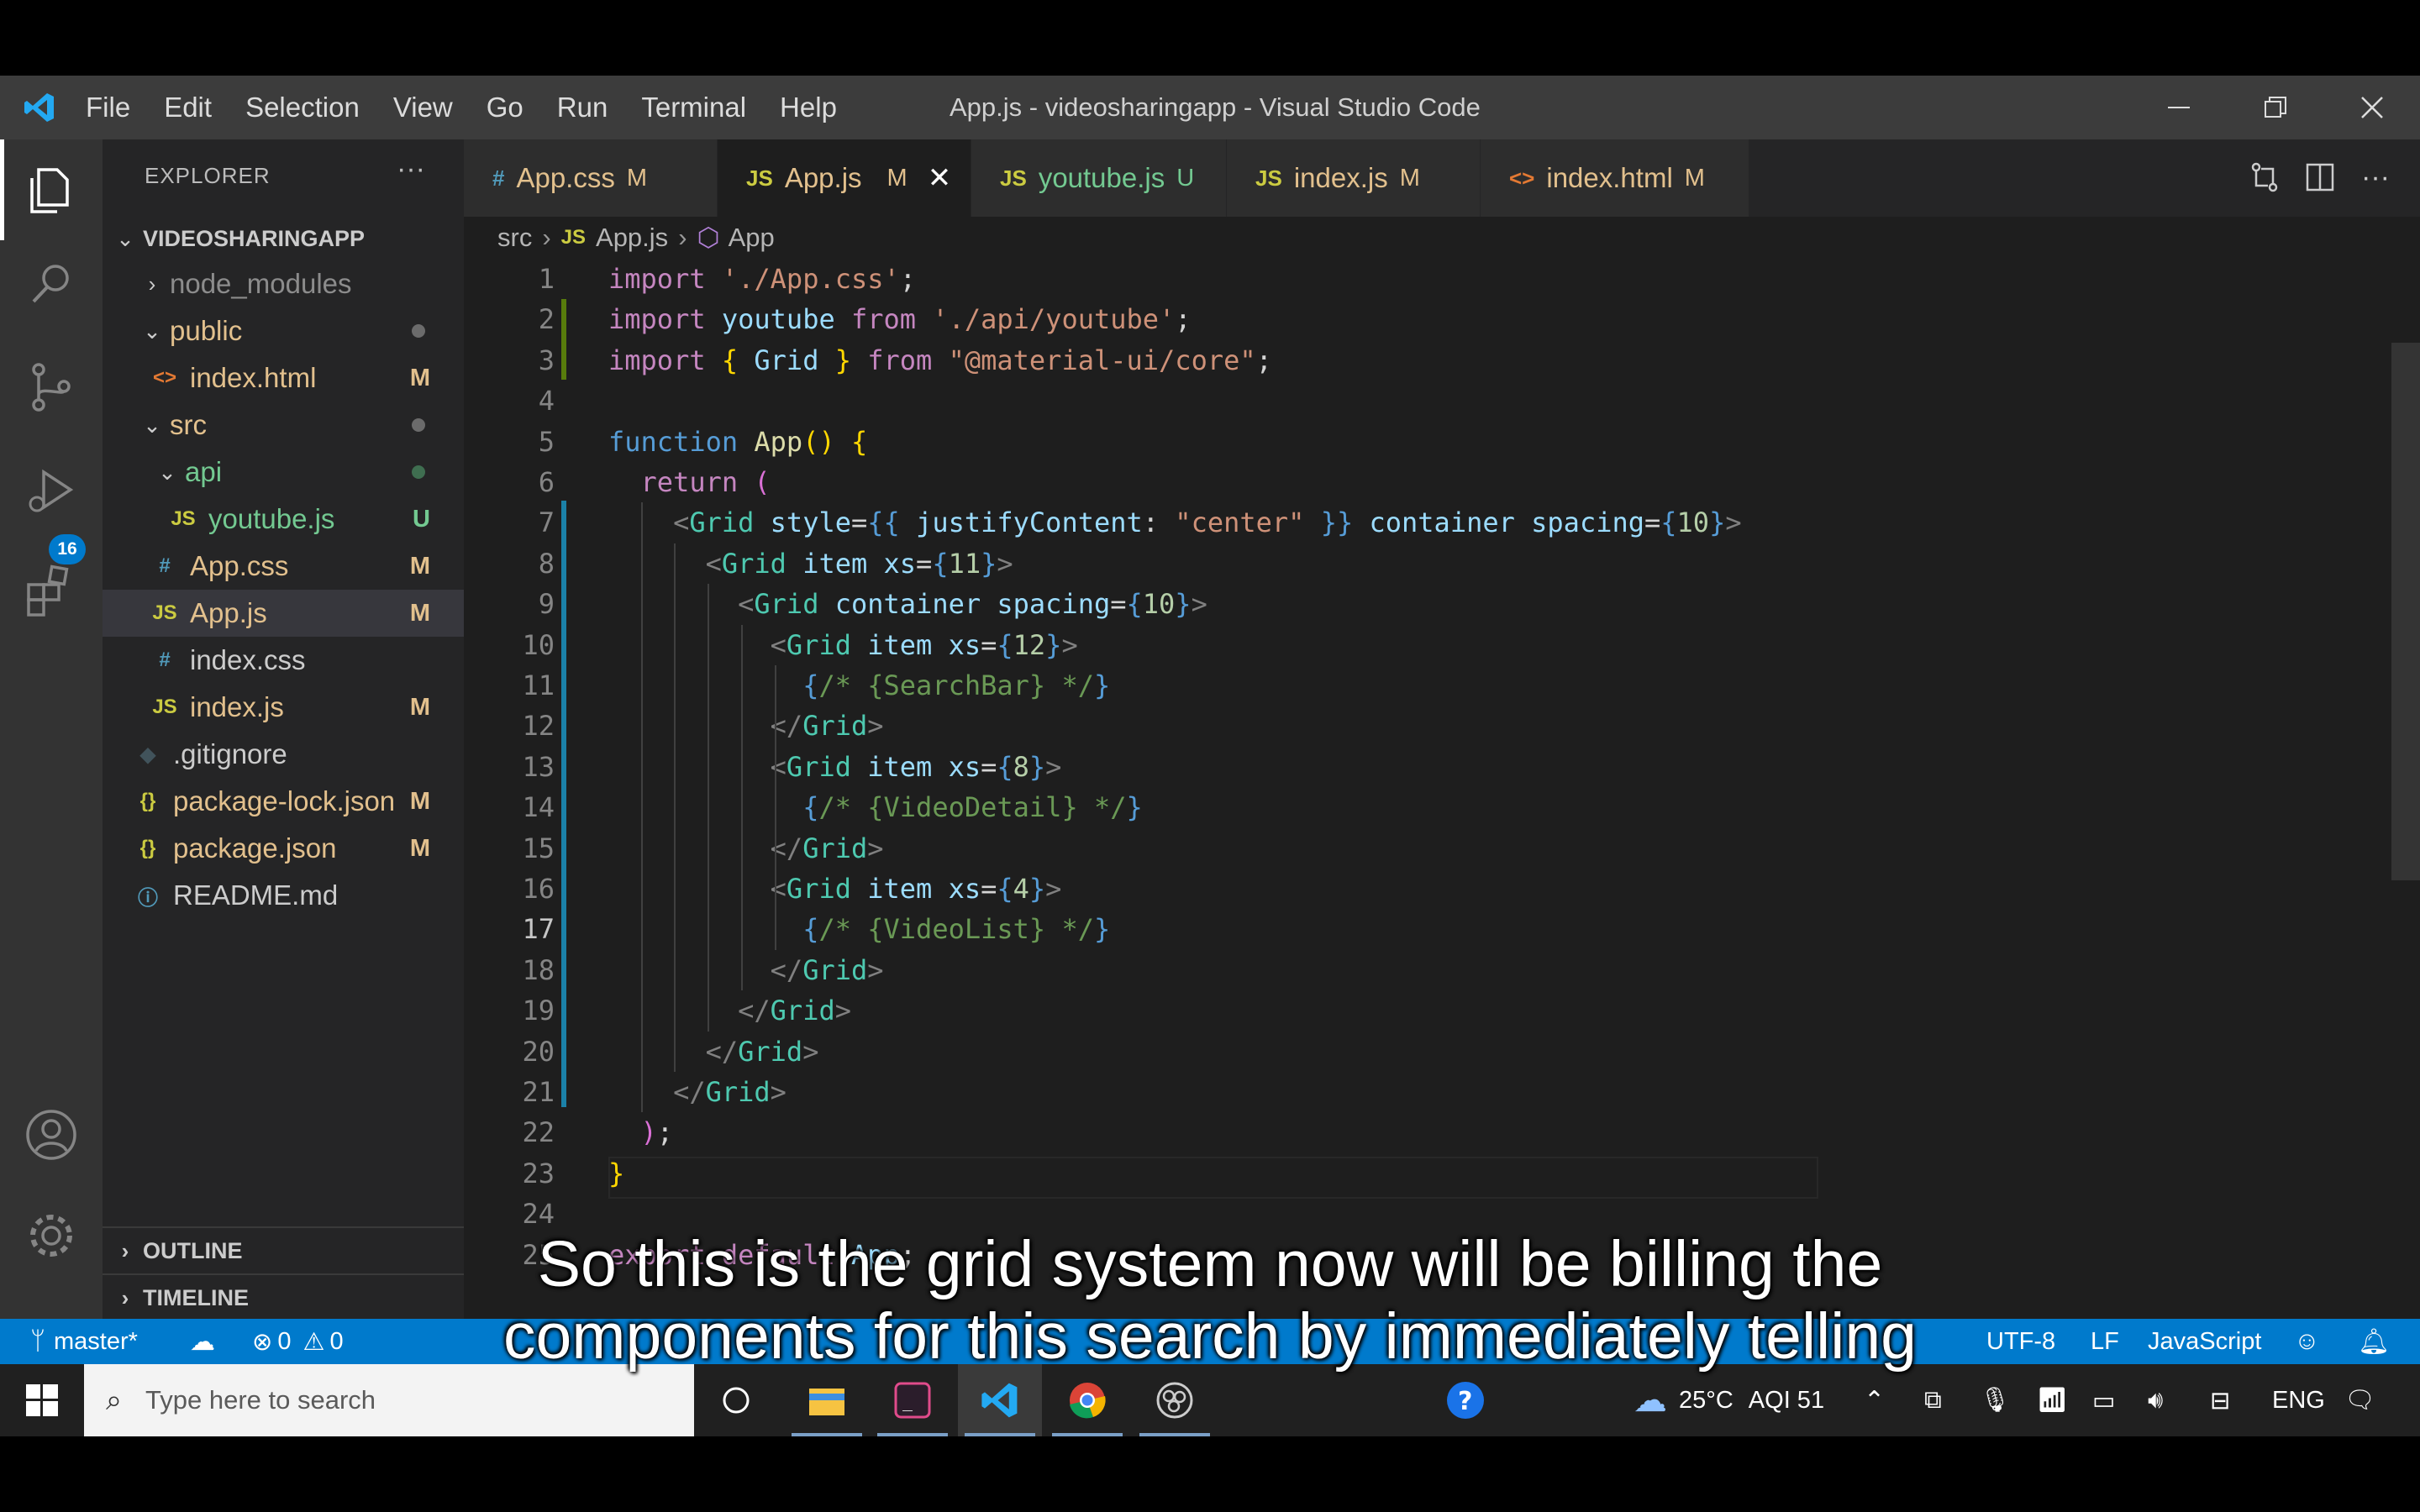 This screenshot has height=1512, width=2420. I want to click on taskbar-search-box: ⌕ Type here to search, so click(389, 1400).